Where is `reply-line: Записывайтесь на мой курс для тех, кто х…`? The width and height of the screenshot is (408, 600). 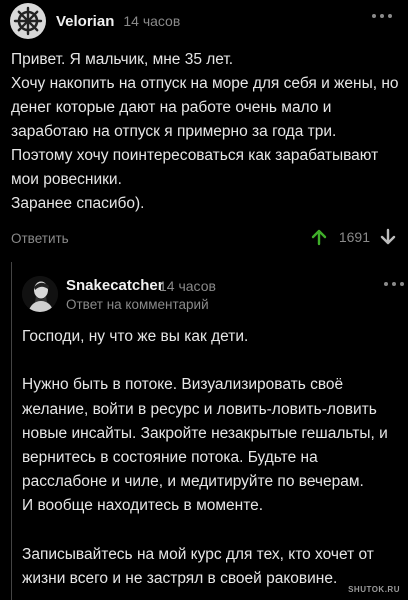 reply-line: Записывайтесь на мой курс для тех, кто х… is located at coordinates (198, 554).